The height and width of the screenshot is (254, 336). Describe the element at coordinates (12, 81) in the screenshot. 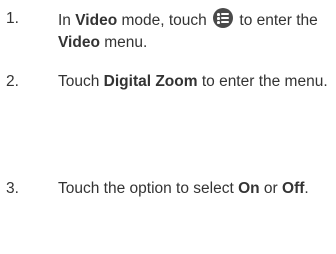

I see `step-number: 2.` at that location.